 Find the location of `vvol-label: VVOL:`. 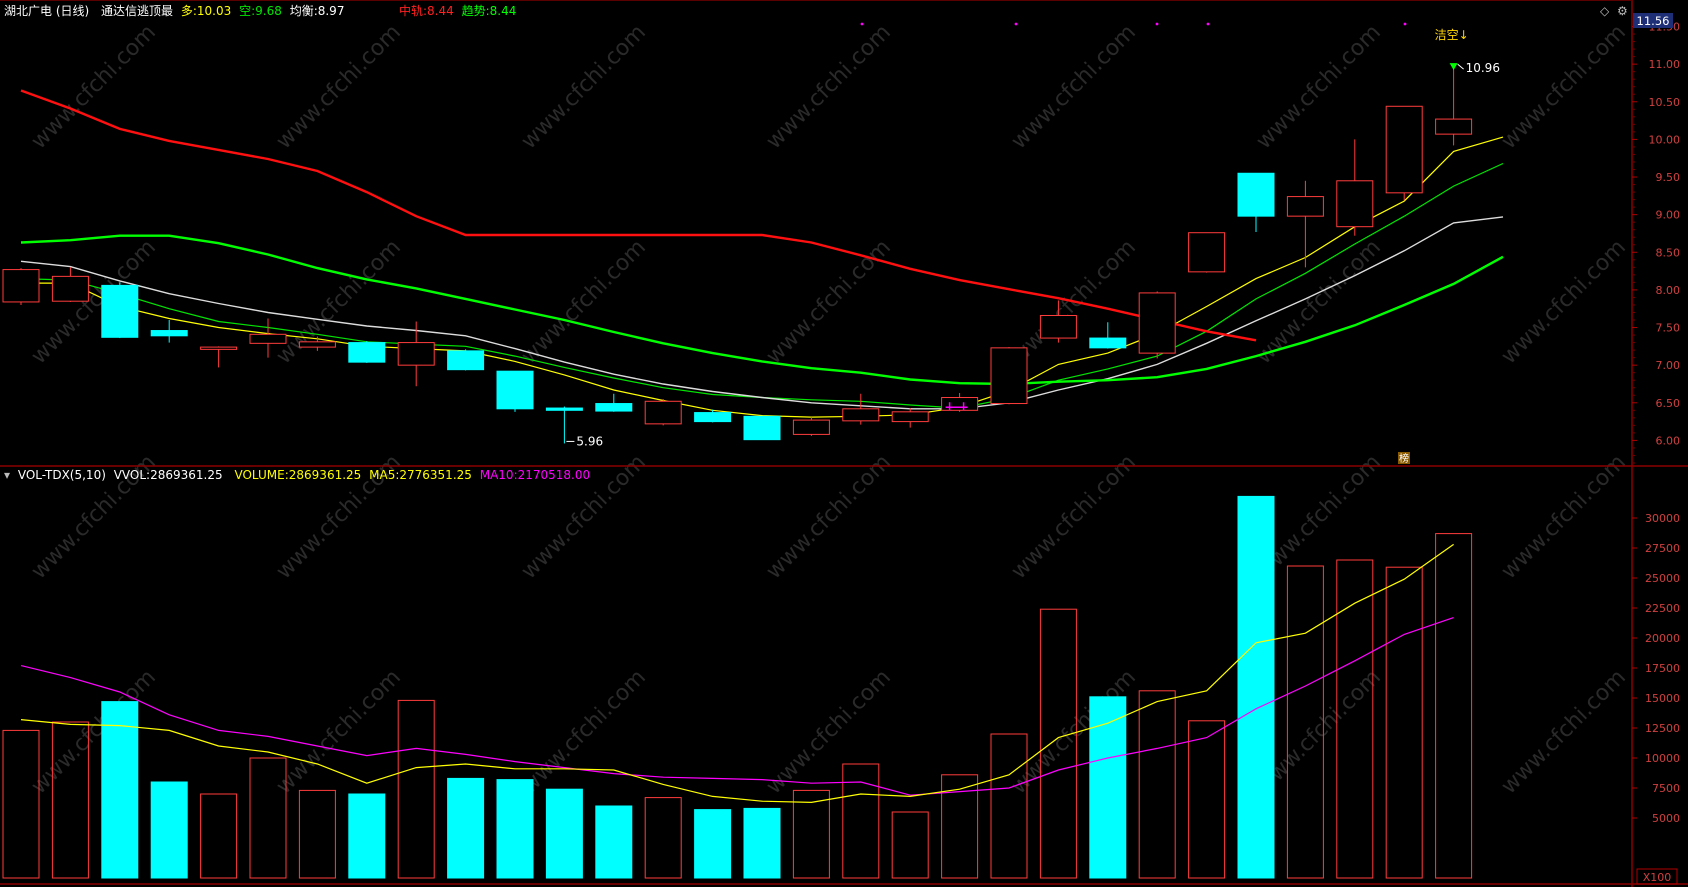

vvol-label: VVOL: is located at coordinates (132, 475).